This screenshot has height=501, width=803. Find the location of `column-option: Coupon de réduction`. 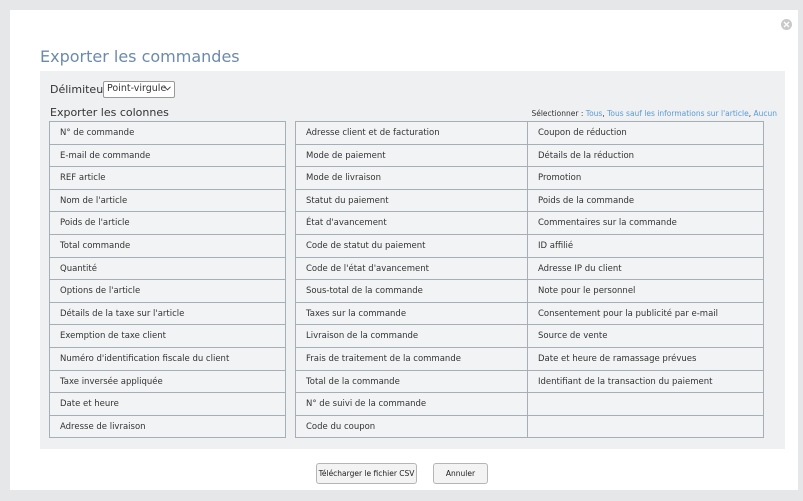

column-option: Coupon de réduction is located at coordinates (645, 133).